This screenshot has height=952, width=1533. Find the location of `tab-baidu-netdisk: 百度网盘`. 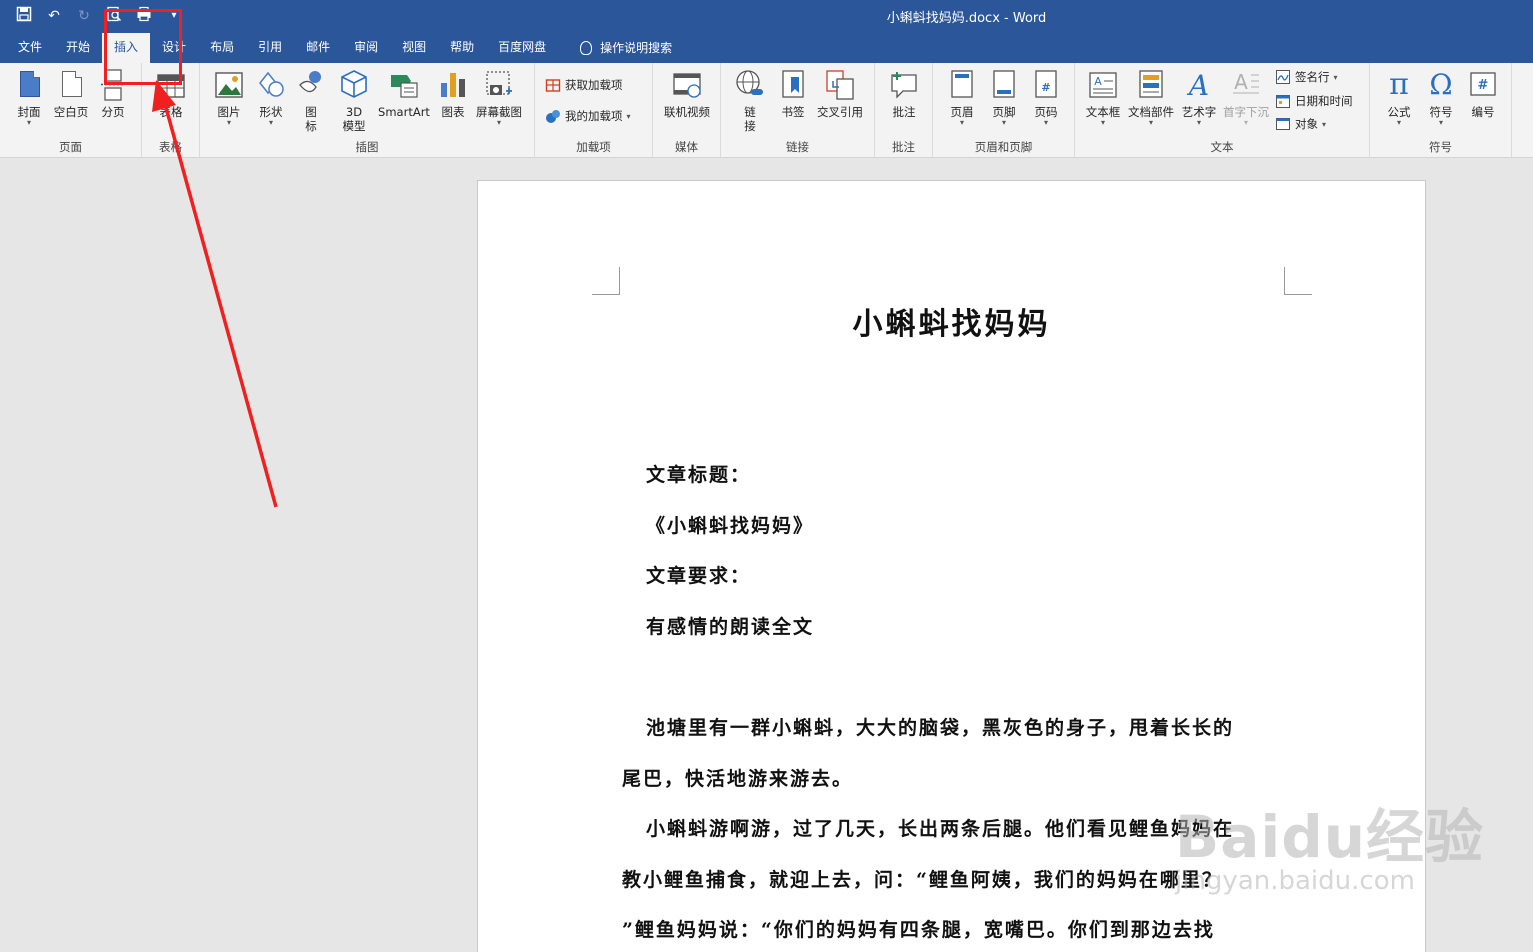

tab-baidu-netdisk: 百度网盘 is located at coordinates (522, 48).